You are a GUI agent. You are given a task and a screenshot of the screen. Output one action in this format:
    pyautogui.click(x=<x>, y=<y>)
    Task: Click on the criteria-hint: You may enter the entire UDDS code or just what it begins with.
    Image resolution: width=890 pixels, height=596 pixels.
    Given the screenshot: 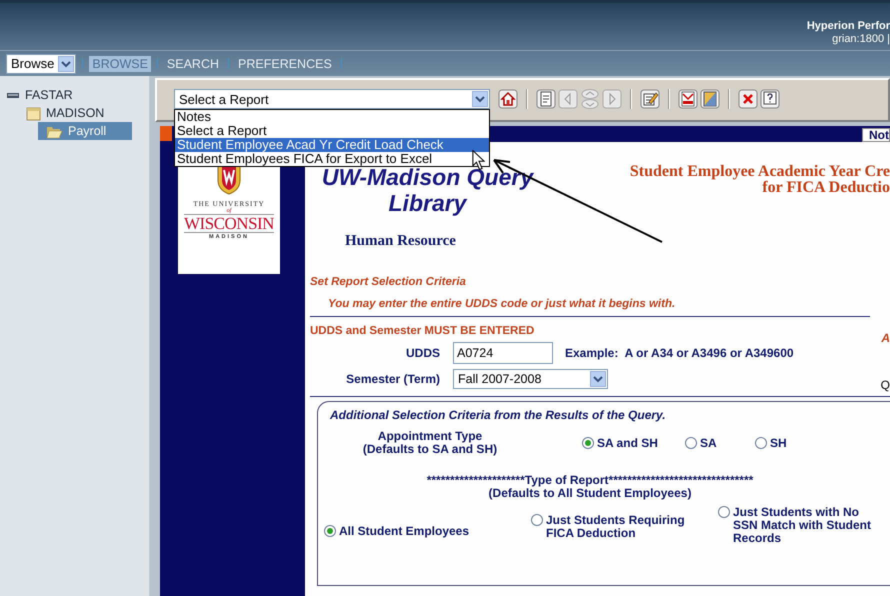 What is the action you would take?
    pyautogui.click(x=502, y=304)
    